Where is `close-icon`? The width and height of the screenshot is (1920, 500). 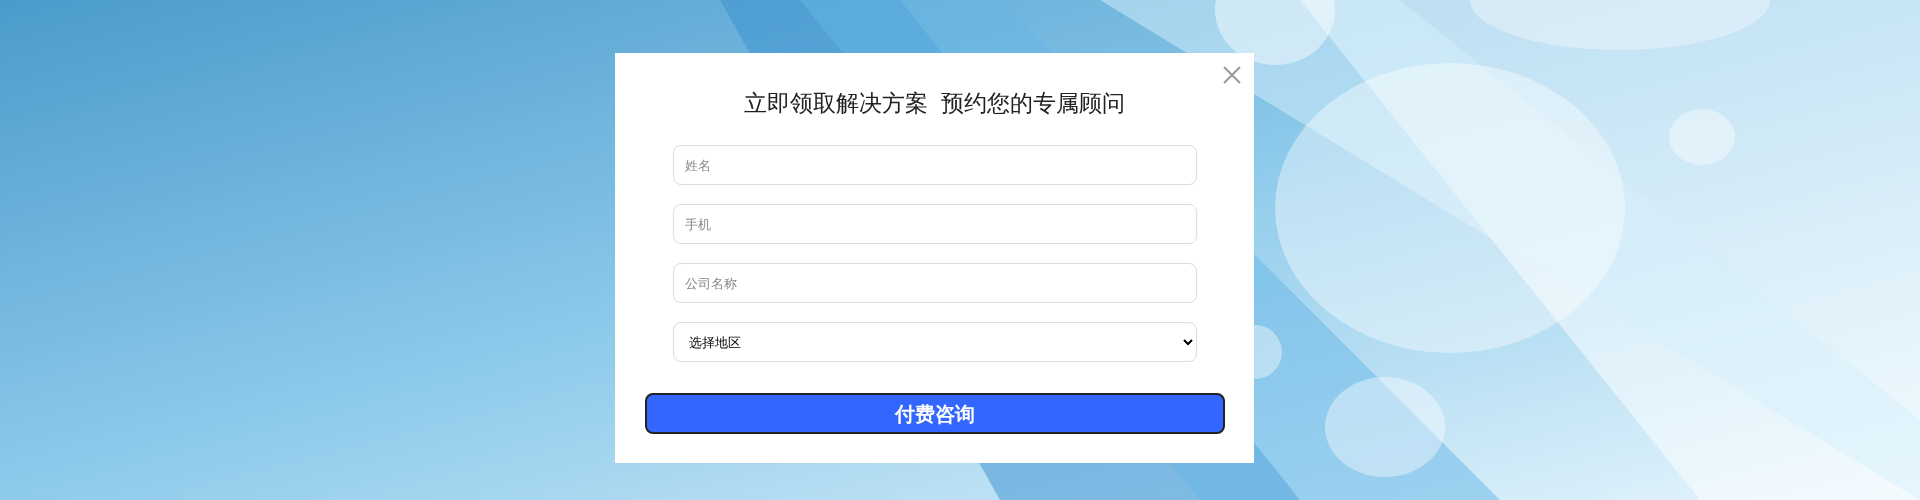 close-icon is located at coordinates (1232, 75).